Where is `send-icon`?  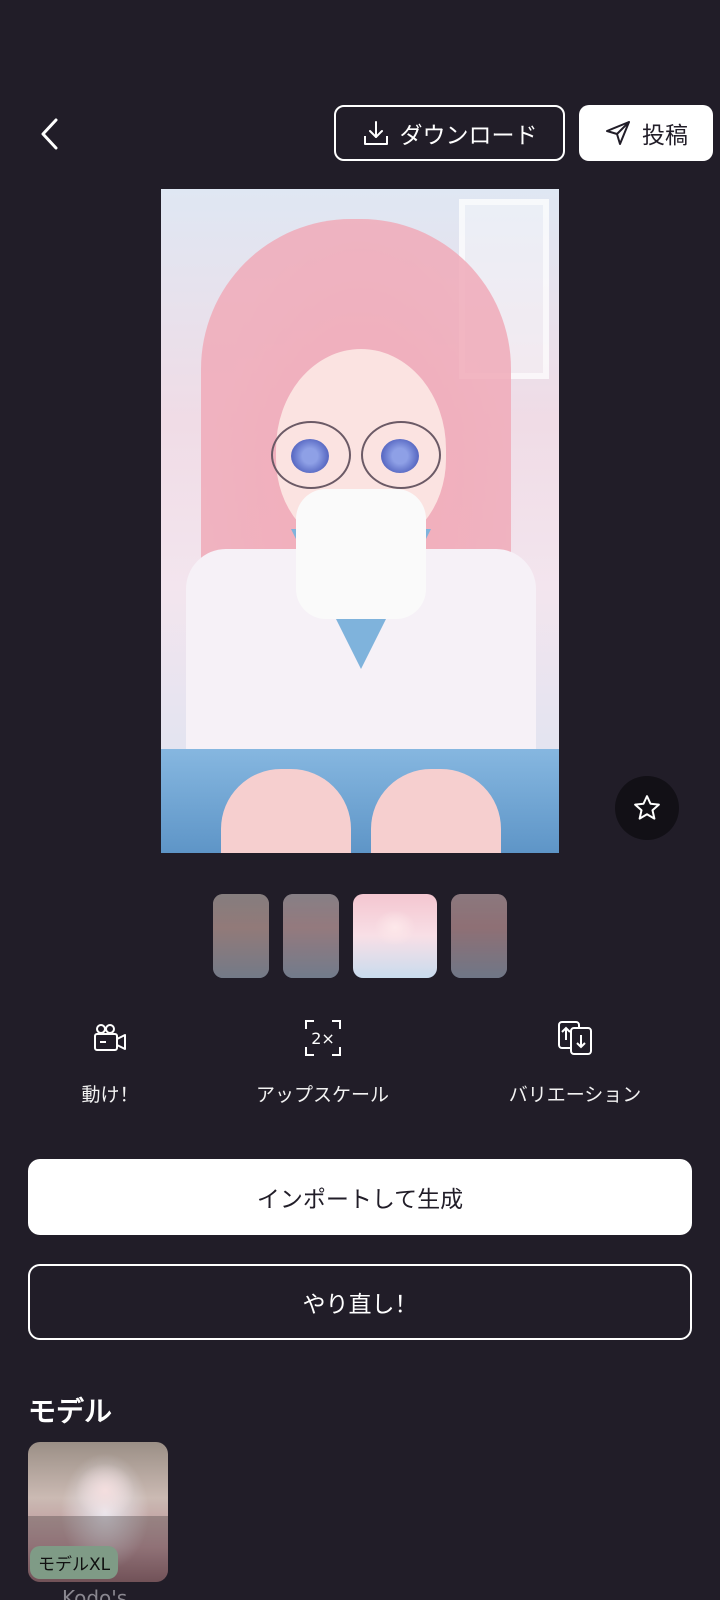
send-icon is located at coordinates (618, 133).